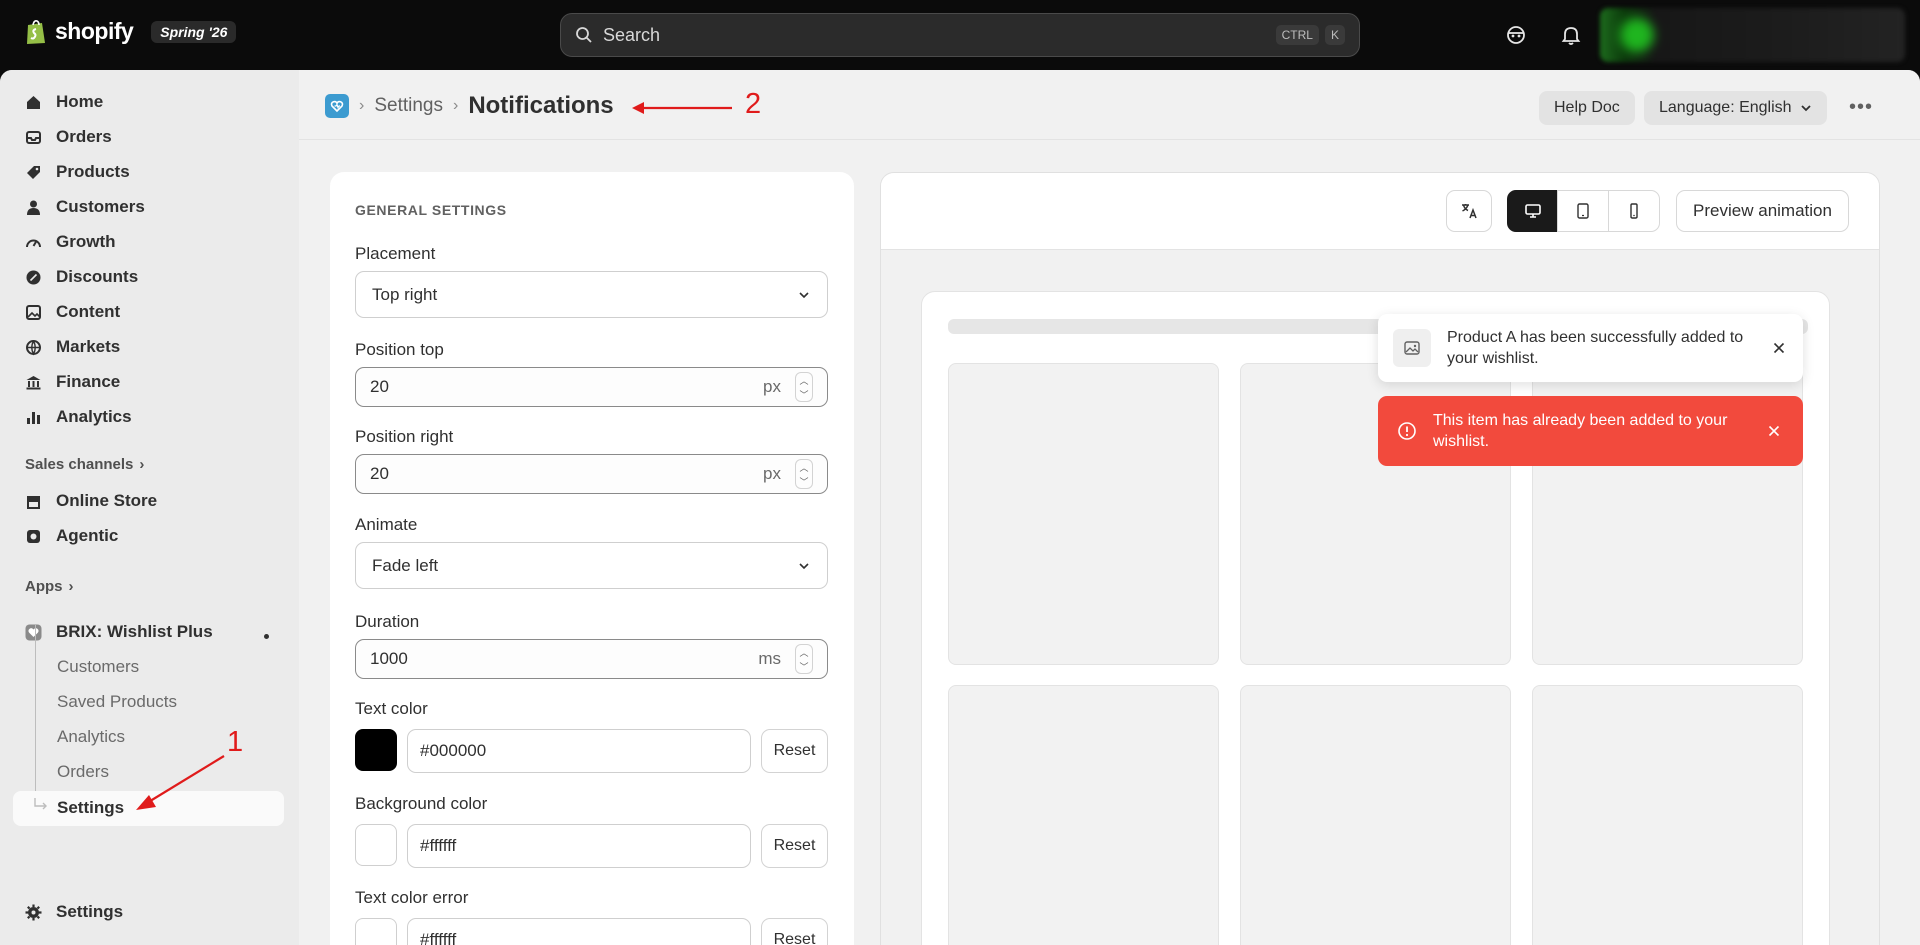 The width and height of the screenshot is (1920, 945). I want to click on person-icon, so click(33, 207).